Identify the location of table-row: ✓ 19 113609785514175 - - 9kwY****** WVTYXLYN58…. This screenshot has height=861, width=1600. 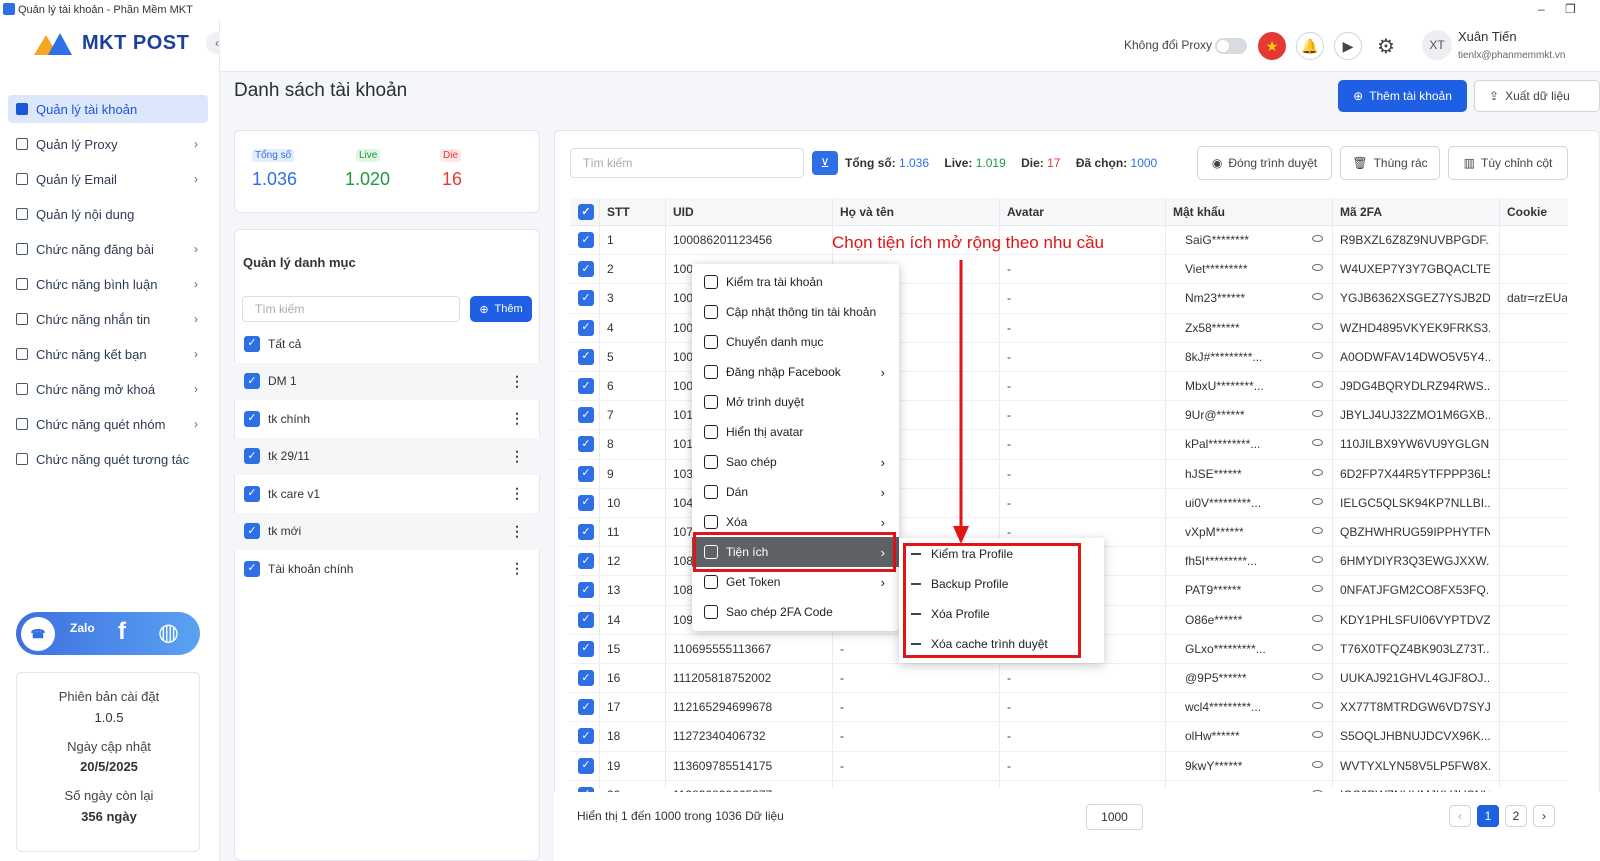
(1069, 766).